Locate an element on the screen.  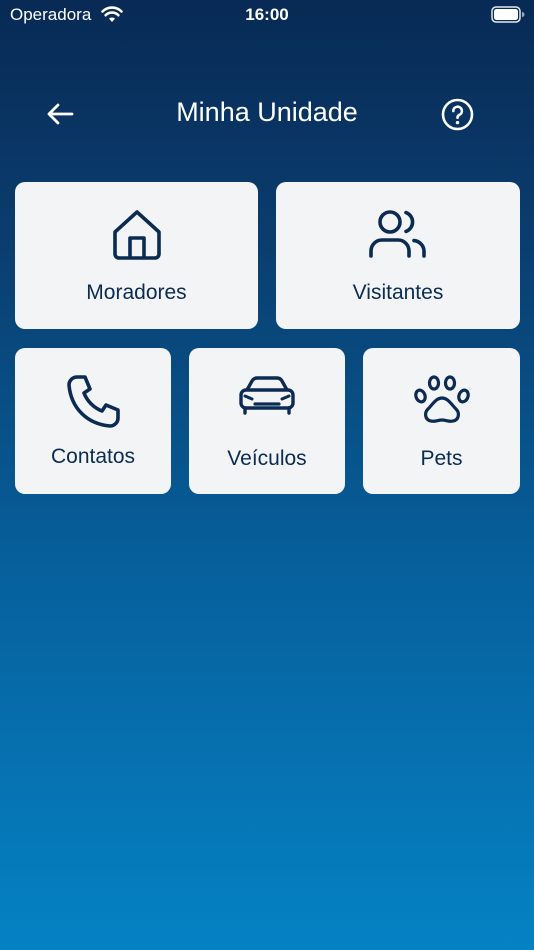
moradores-label: Moradores is located at coordinates (136, 292).